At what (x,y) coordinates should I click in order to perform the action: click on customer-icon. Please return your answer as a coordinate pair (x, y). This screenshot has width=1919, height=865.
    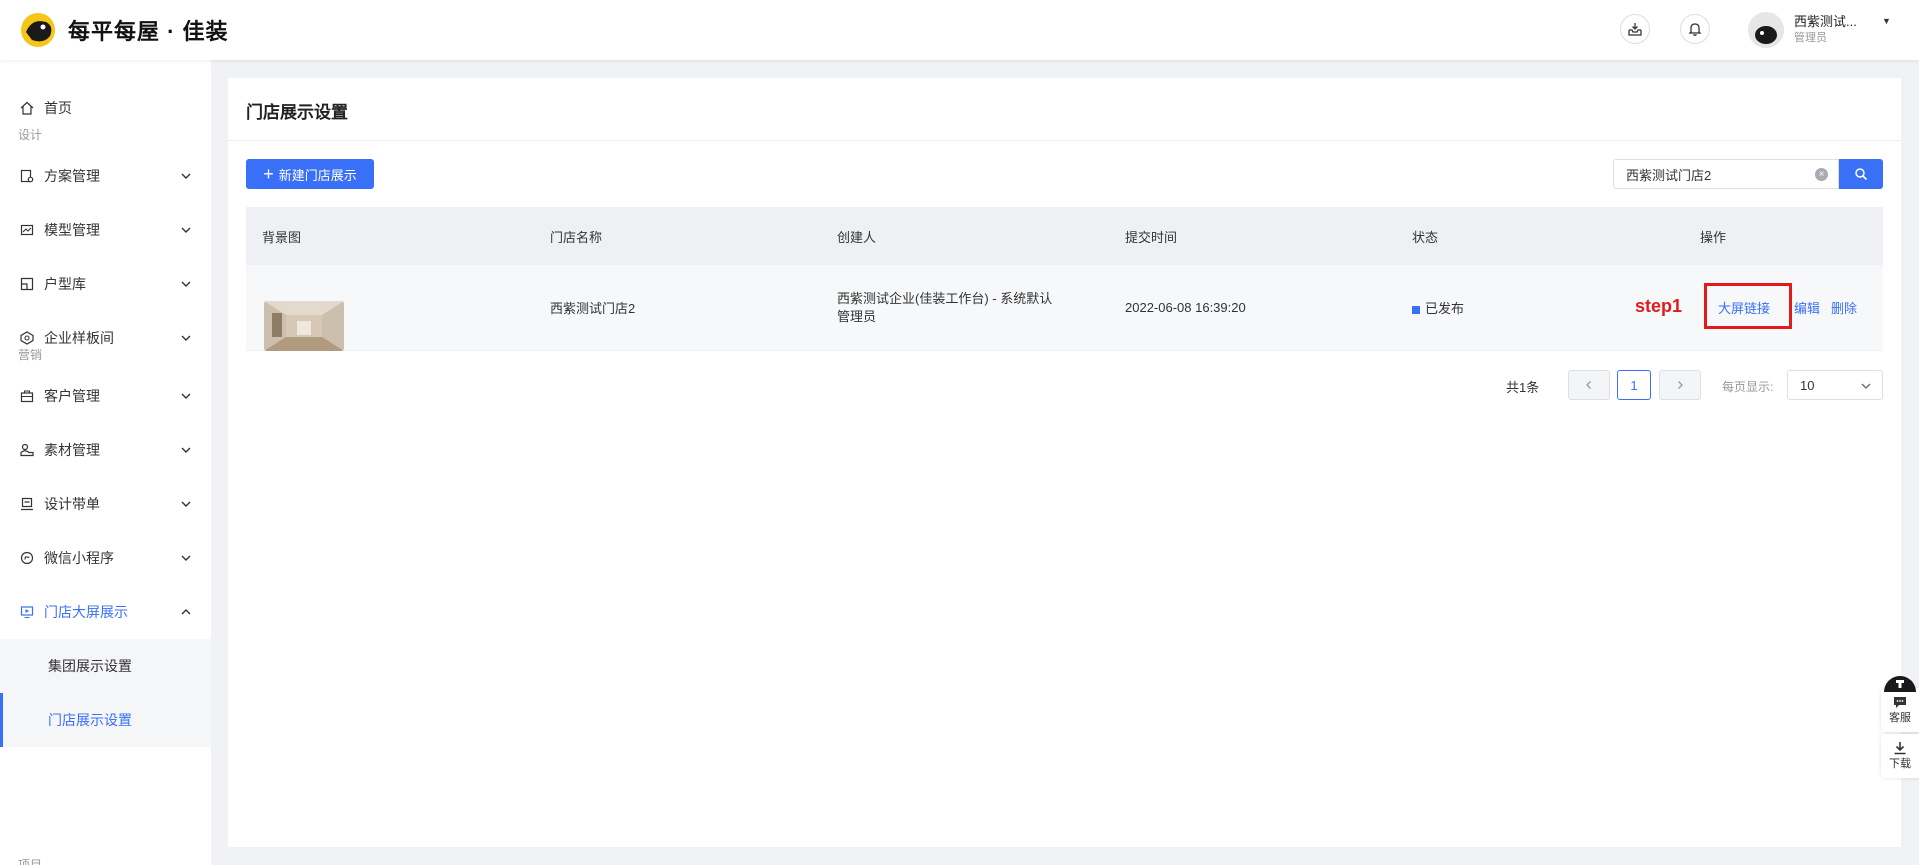
    Looking at the image, I should click on (27, 396).